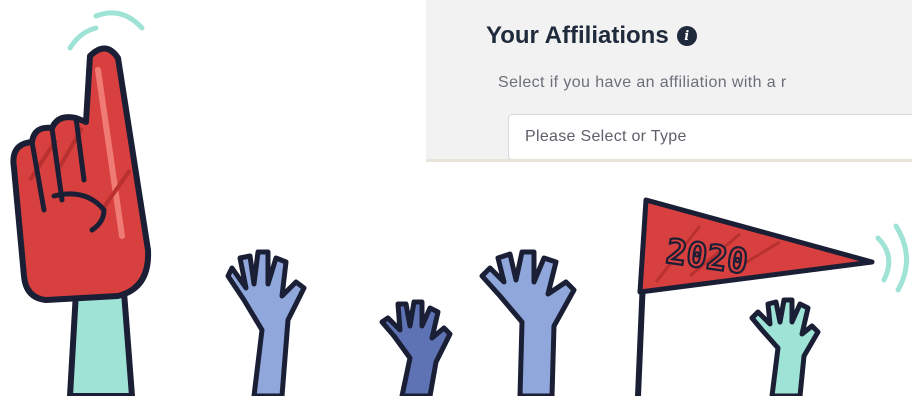 This screenshot has height=396, width=912. I want to click on wave-lines-left, so click(106, 30).